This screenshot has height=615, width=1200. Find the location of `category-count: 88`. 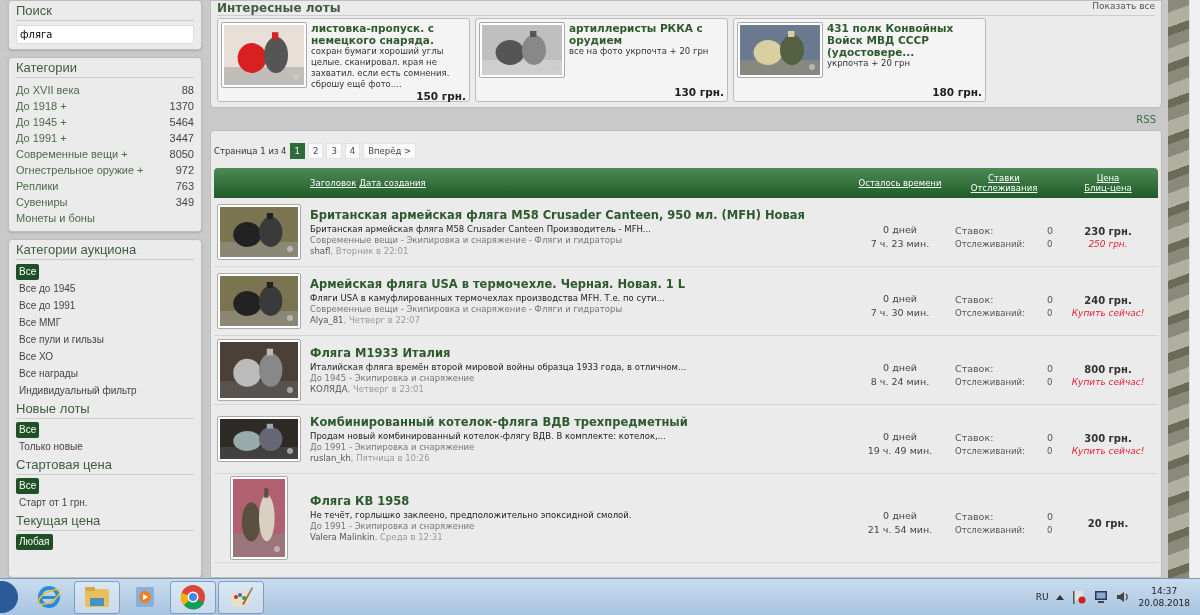

category-count: 88 is located at coordinates (187, 90).